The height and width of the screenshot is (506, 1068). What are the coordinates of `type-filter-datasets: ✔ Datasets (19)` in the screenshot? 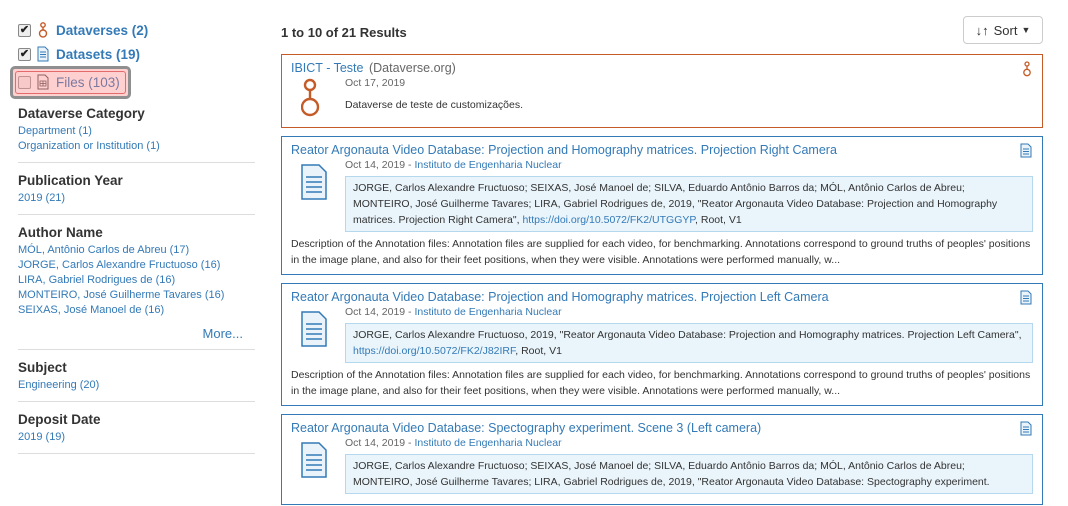 It's located at (136, 54).